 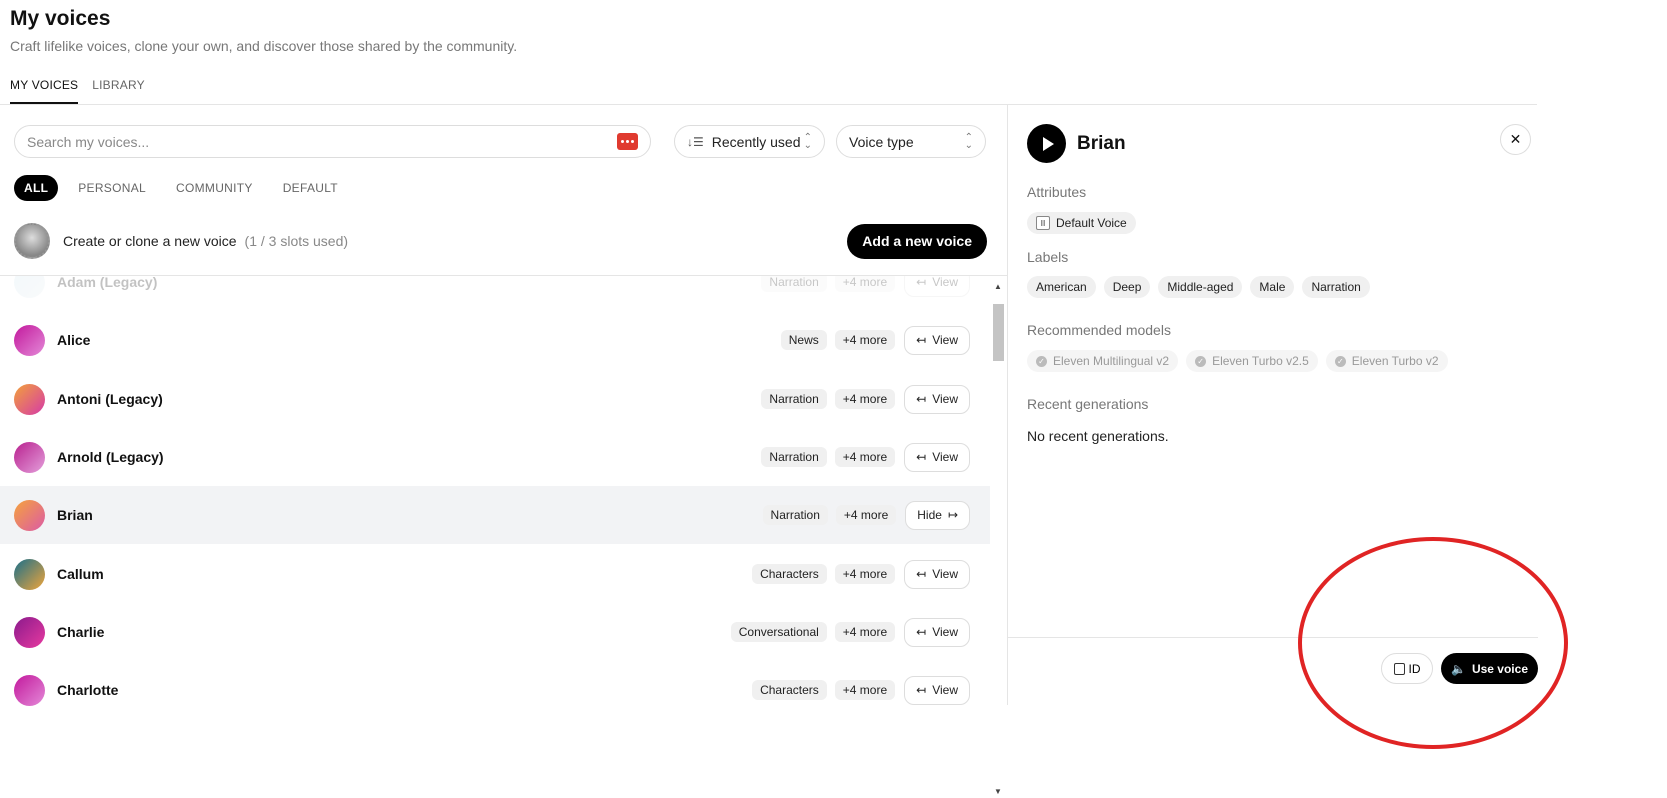 What do you see at coordinates (214, 188) in the screenshot?
I see `filter-community: COMMUNITY` at bounding box center [214, 188].